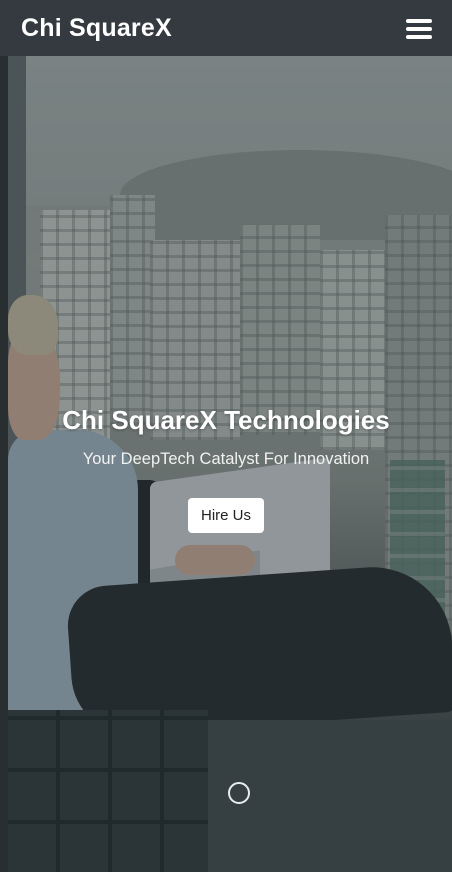 Image resolution: width=452 pixels, height=872 pixels. I want to click on hero-subtitle: Your DeepTech Catalyst For Innovation, so click(226, 459).